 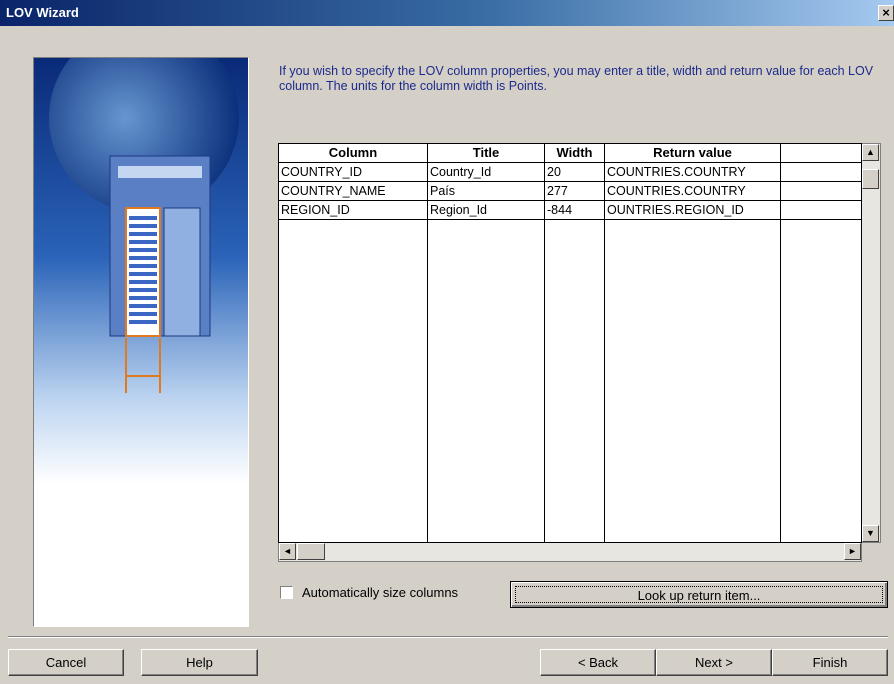 What do you see at coordinates (821, 153) in the screenshot?
I see `header-empty` at bounding box center [821, 153].